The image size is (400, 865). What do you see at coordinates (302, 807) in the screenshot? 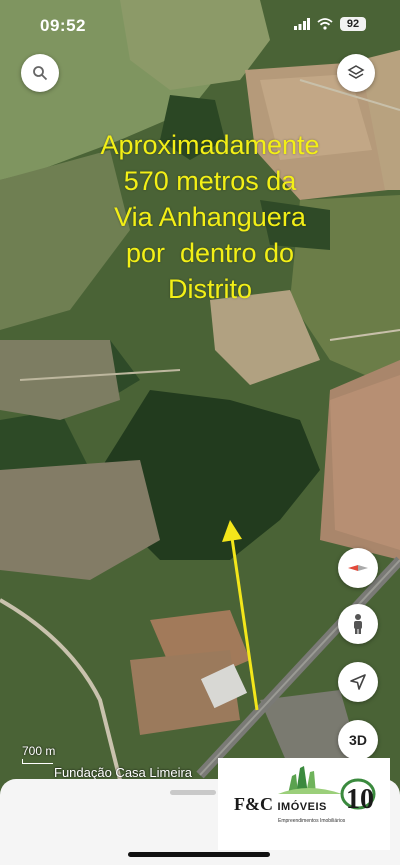
I see `logo-brand-suffix: IMÓVEIS` at bounding box center [302, 807].